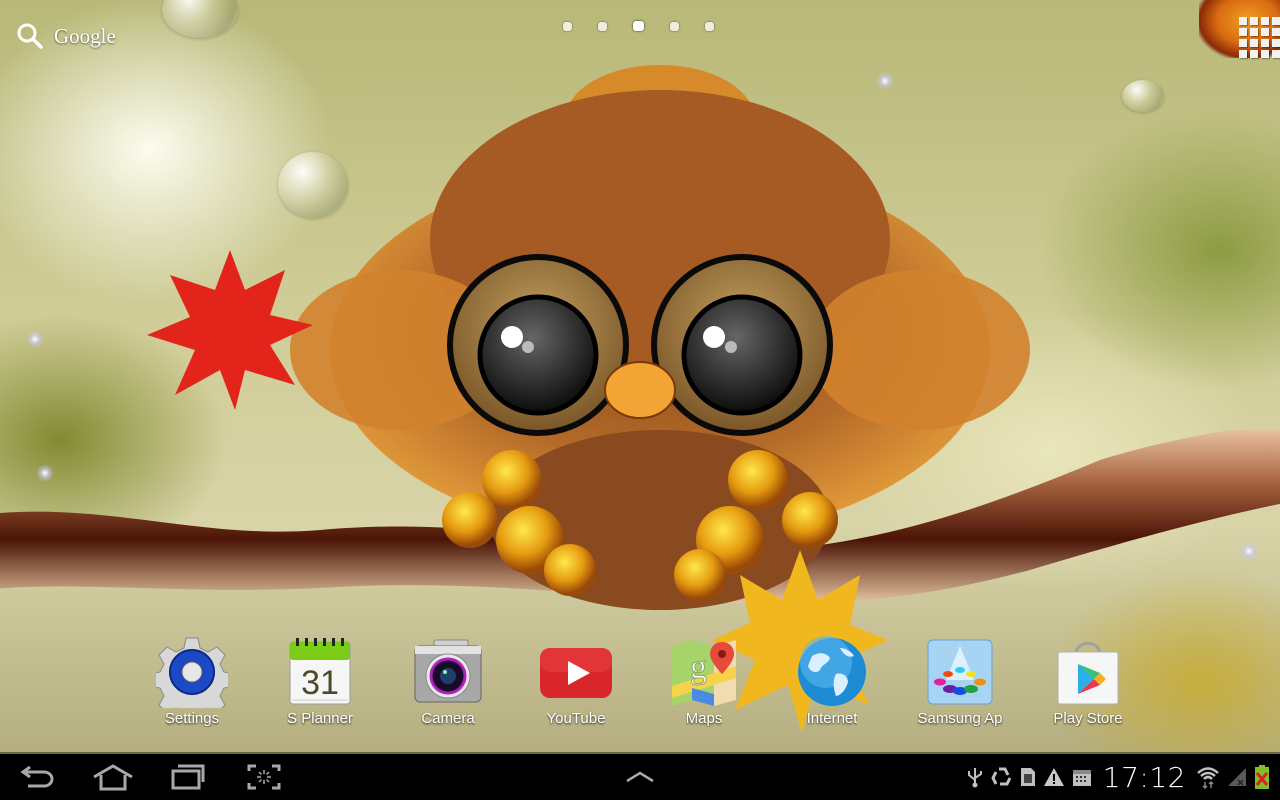 The image size is (1280, 800). Describe the element at coordinates (320, 683) in the screenshot. I see `calendar-day-number: 31` at that location.